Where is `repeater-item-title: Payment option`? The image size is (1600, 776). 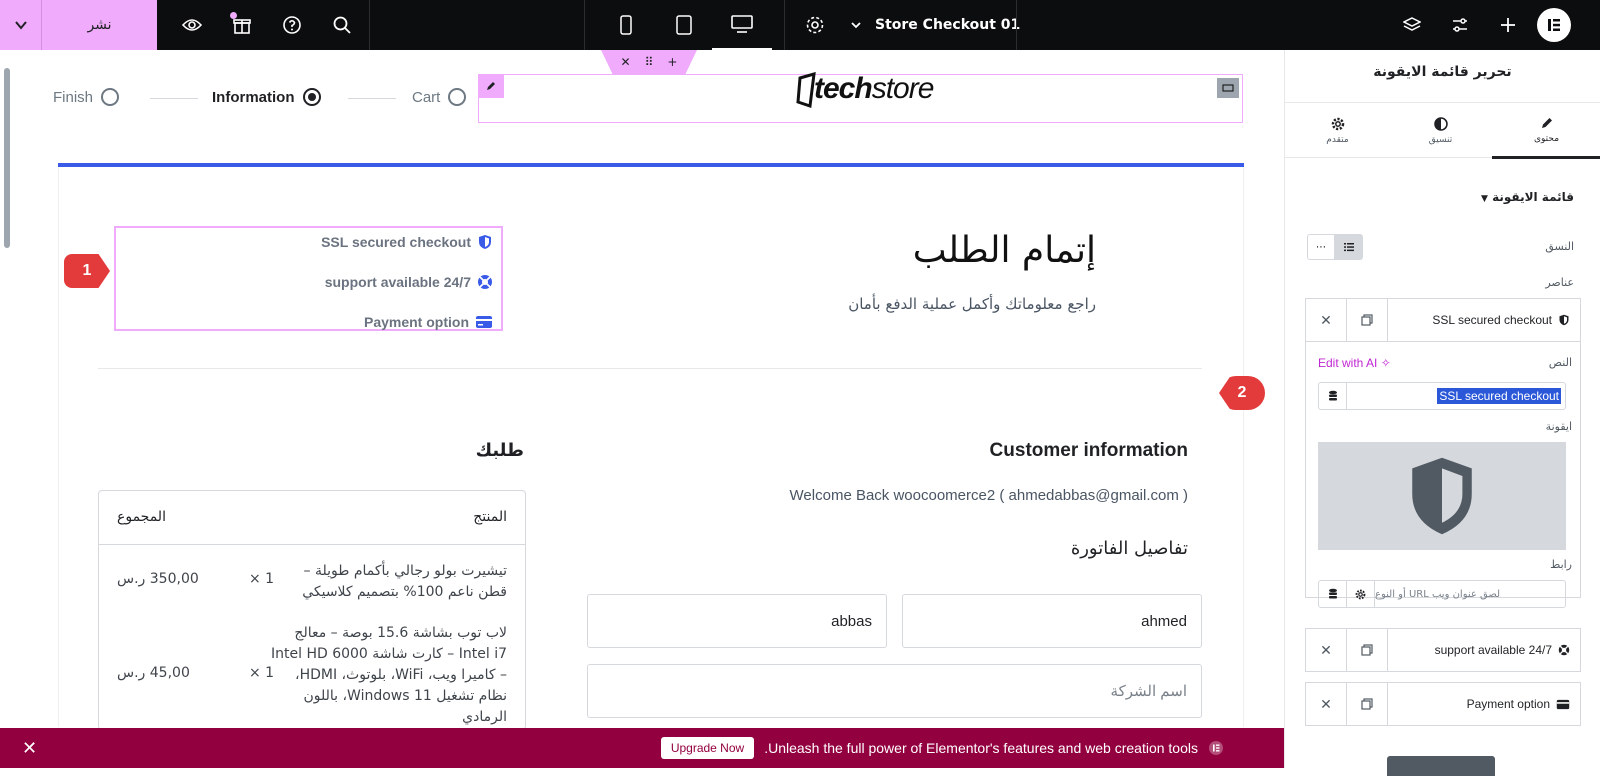 repeater-item-title: Payment option is located at coordinates (1508, 704).